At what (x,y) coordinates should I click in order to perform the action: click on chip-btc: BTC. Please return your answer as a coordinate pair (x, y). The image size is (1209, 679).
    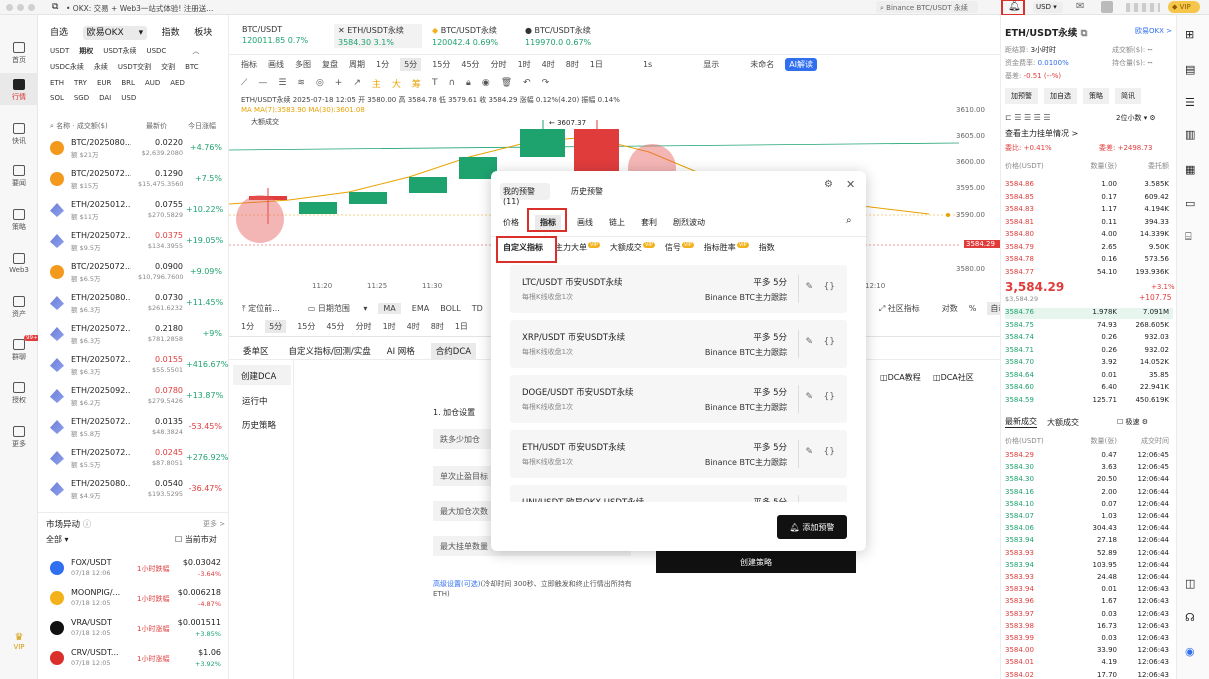
    Looking at the image, I should click on (192, 67).